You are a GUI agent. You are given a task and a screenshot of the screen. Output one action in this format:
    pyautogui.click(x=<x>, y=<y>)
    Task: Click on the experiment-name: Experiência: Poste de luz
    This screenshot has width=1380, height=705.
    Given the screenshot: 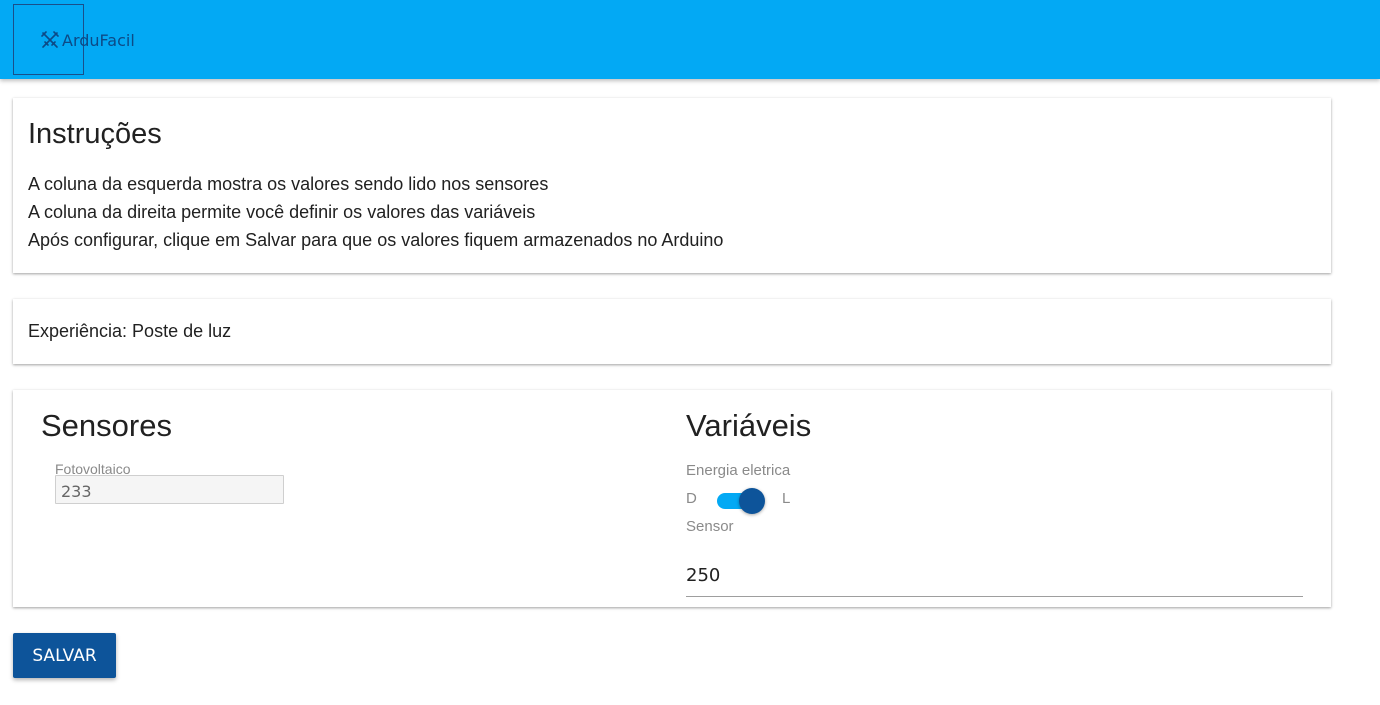 What is the action you would take?
    pyautogui.click(x=130, y=331)
    